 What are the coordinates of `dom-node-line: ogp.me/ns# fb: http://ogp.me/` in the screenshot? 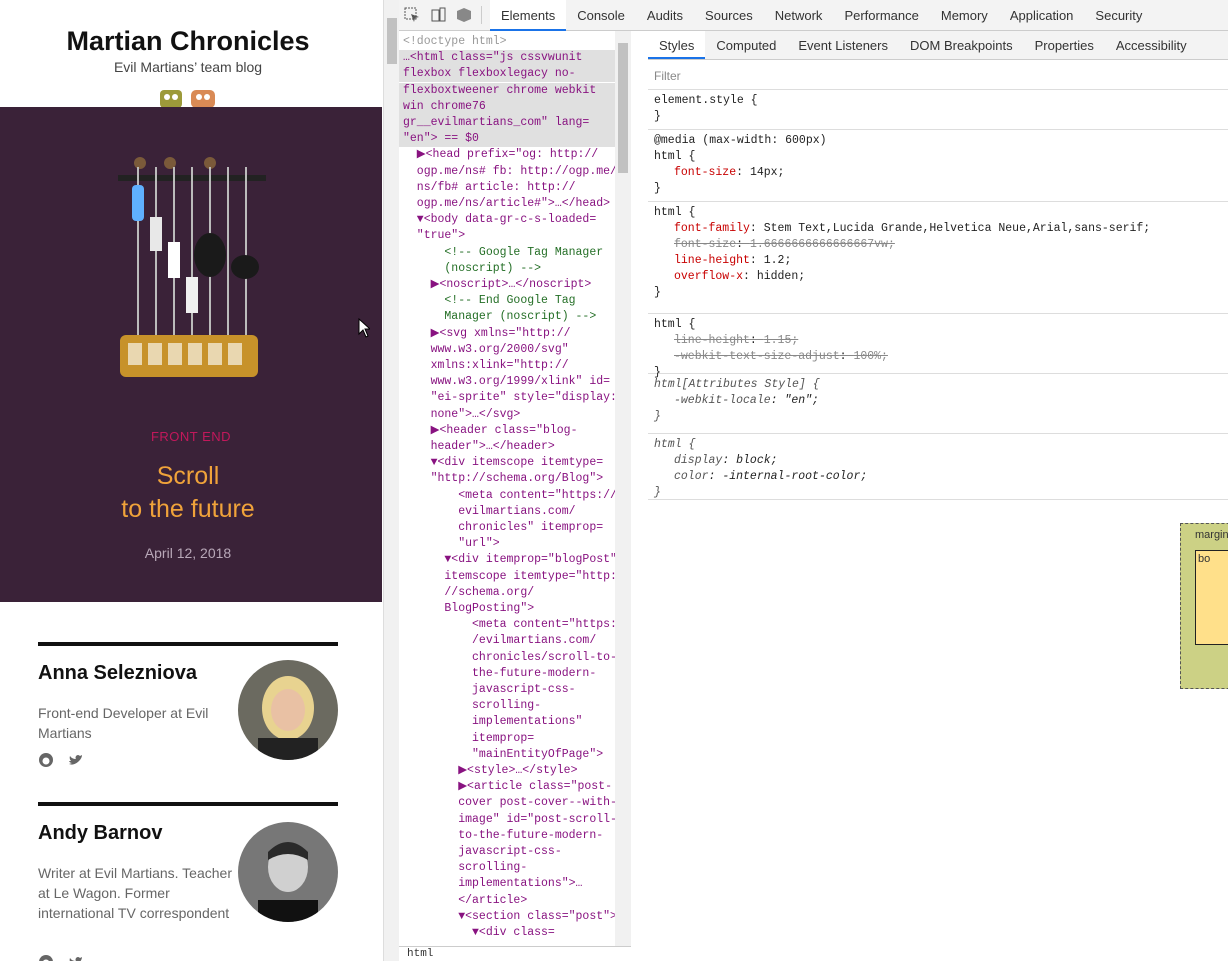 It's located at (512, 172).